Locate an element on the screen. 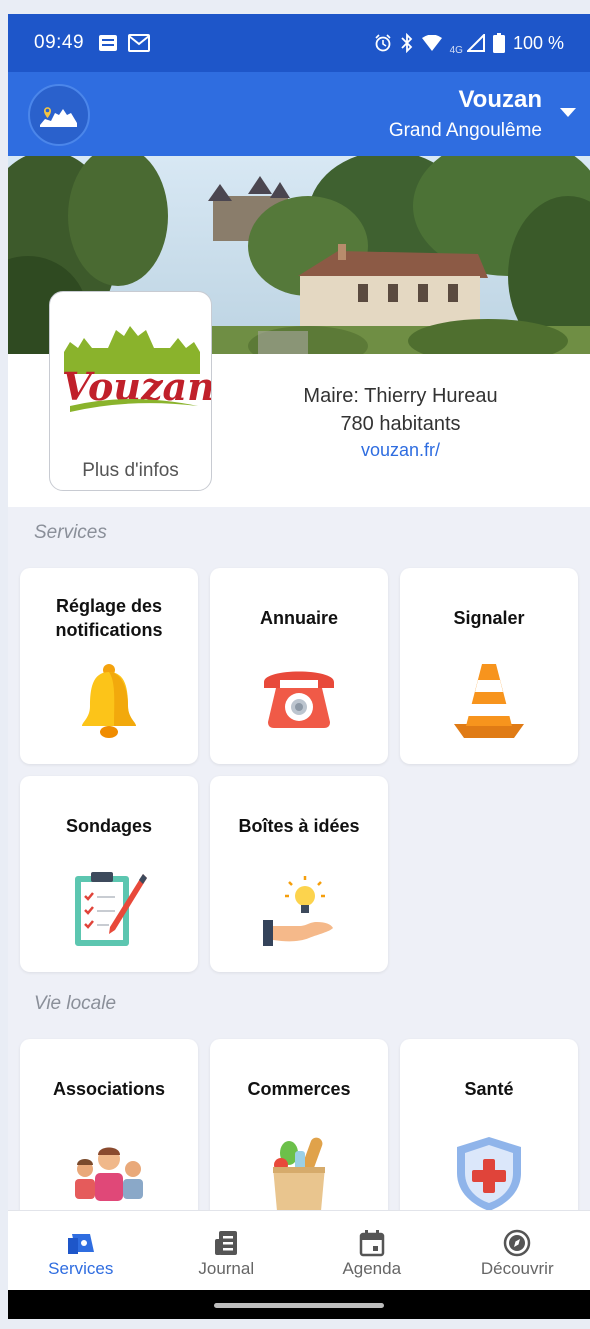  website-link: vouzan.fr/ is located at coordinates (400, 450).